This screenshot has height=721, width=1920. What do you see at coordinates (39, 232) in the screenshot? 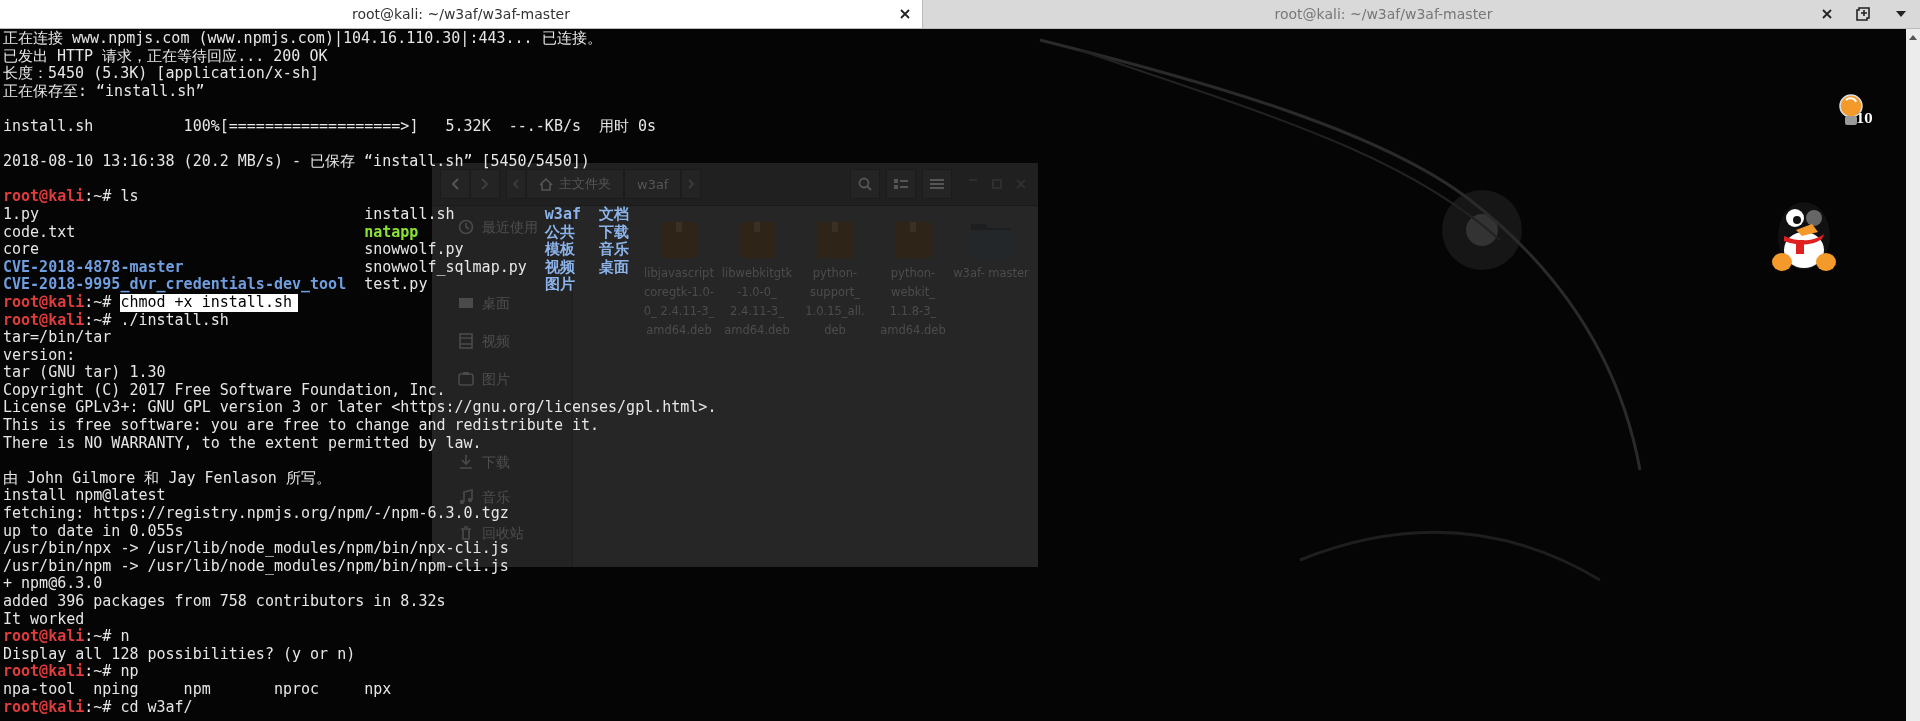
I see `file-name: code.txt` at bounding box center [39, 232].